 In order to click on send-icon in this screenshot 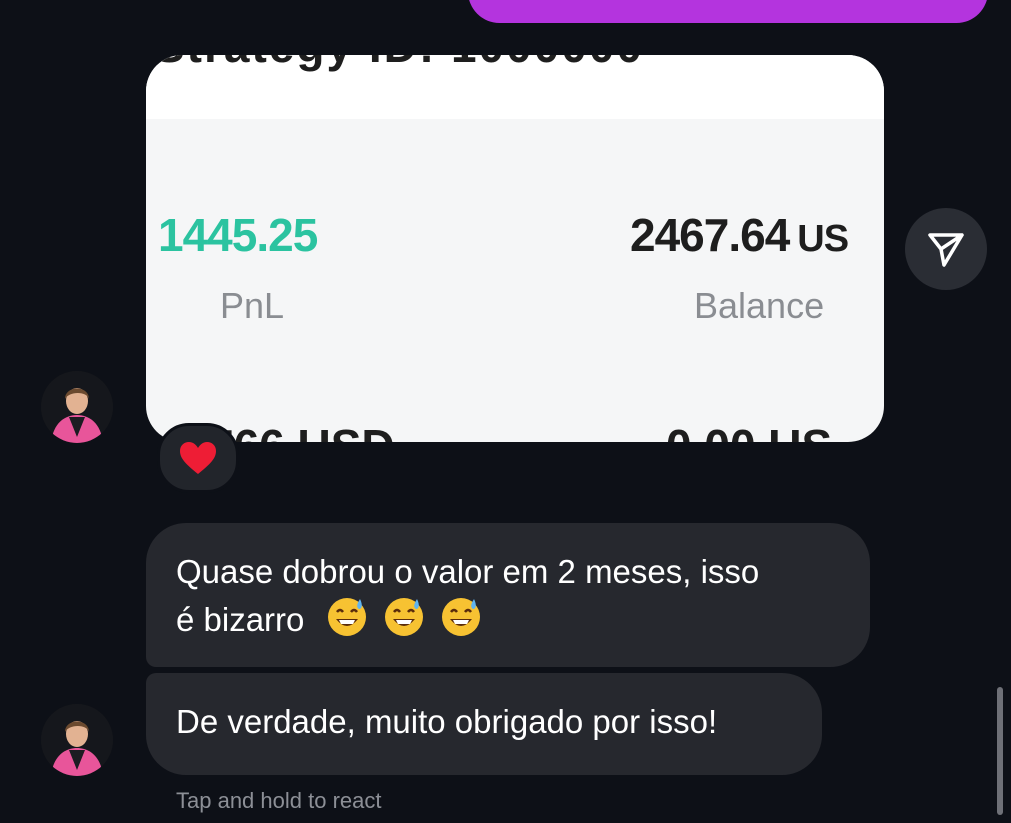, I will do `click(946, 250)`.